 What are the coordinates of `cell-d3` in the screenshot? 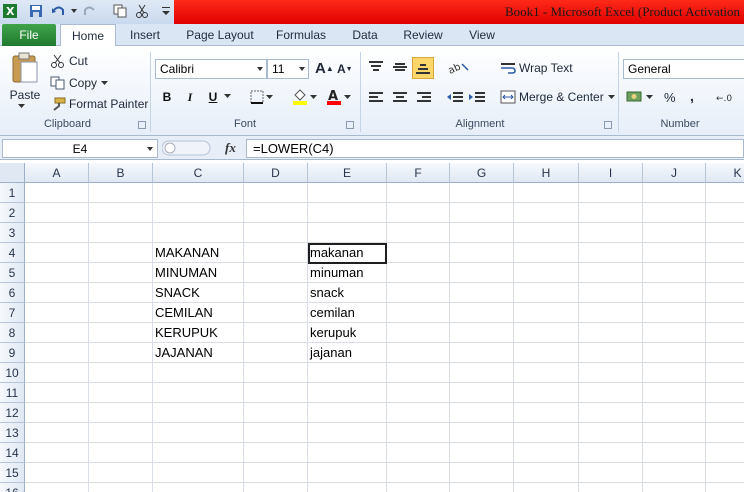 It's located at (276, 233).